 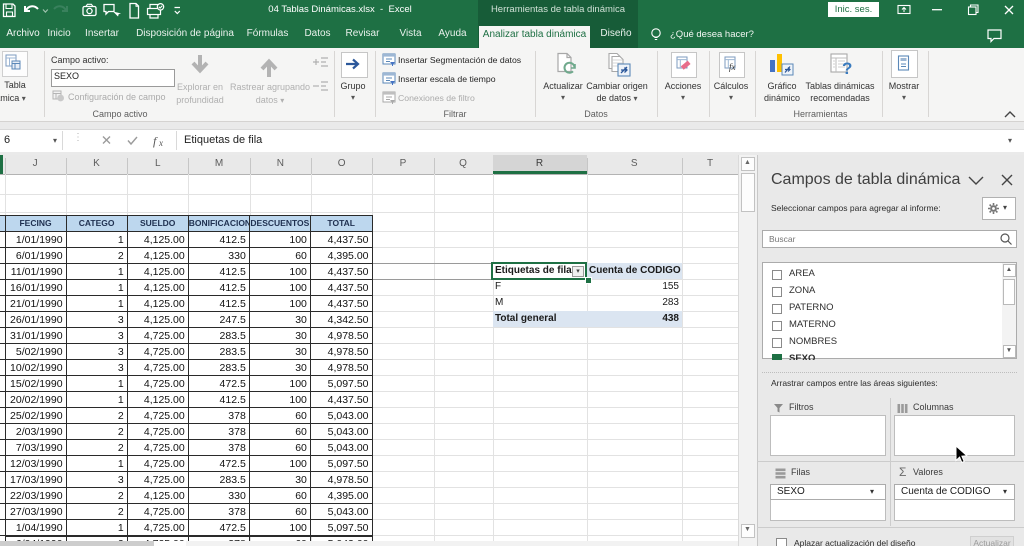 What do you see at coordinates (155, 141) in the screenshot?
I see `svg-text: f` at bounding box center [155, 141].